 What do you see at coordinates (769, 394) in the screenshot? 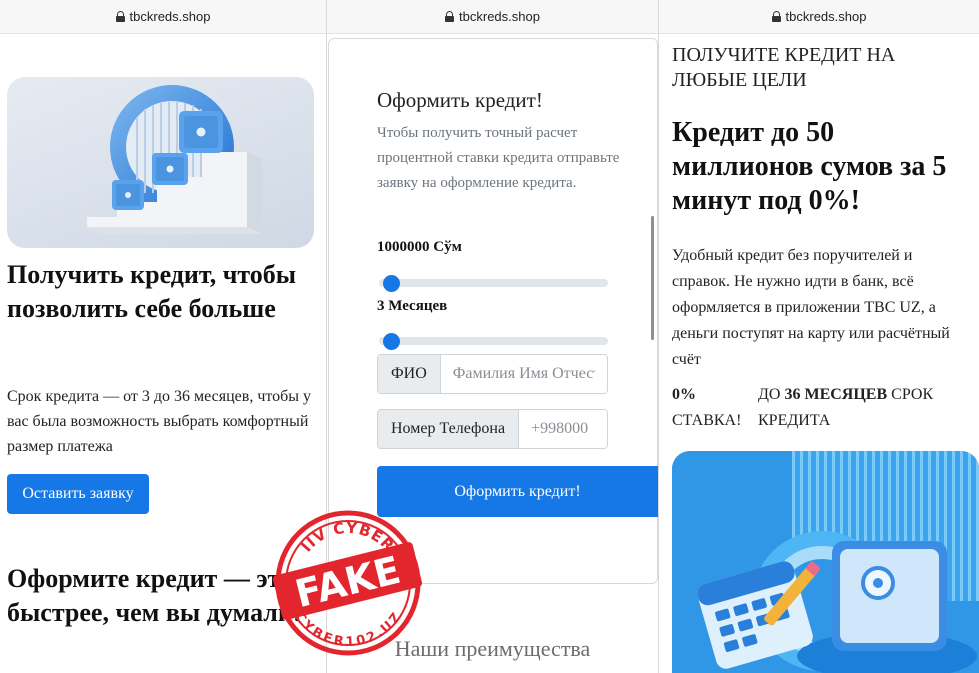
I see `feature-term-prefix: ДО` at bounding box center [769, 394].